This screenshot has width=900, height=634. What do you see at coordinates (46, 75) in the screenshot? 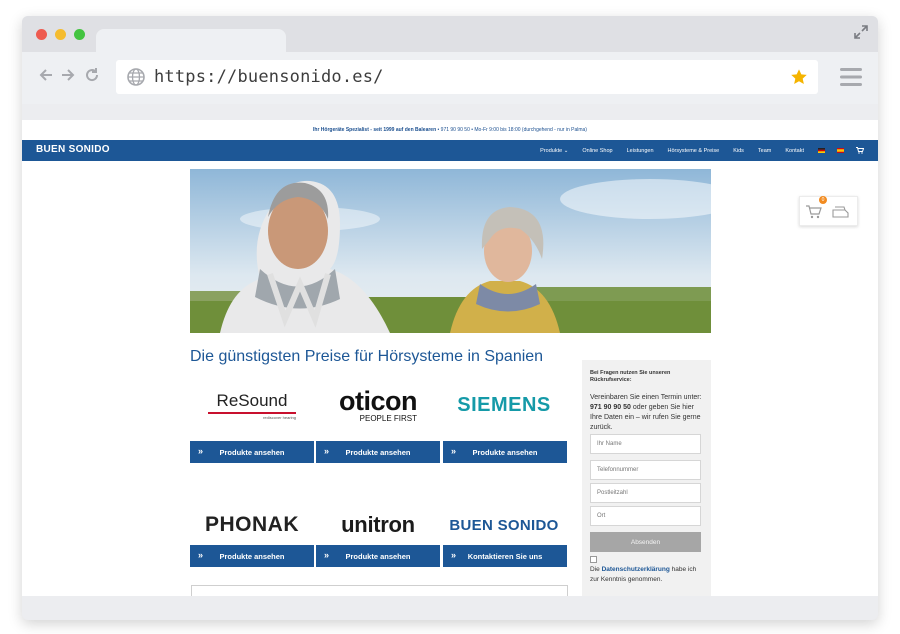
I see `back-arrow-icon` at bounding box center [46, 75].